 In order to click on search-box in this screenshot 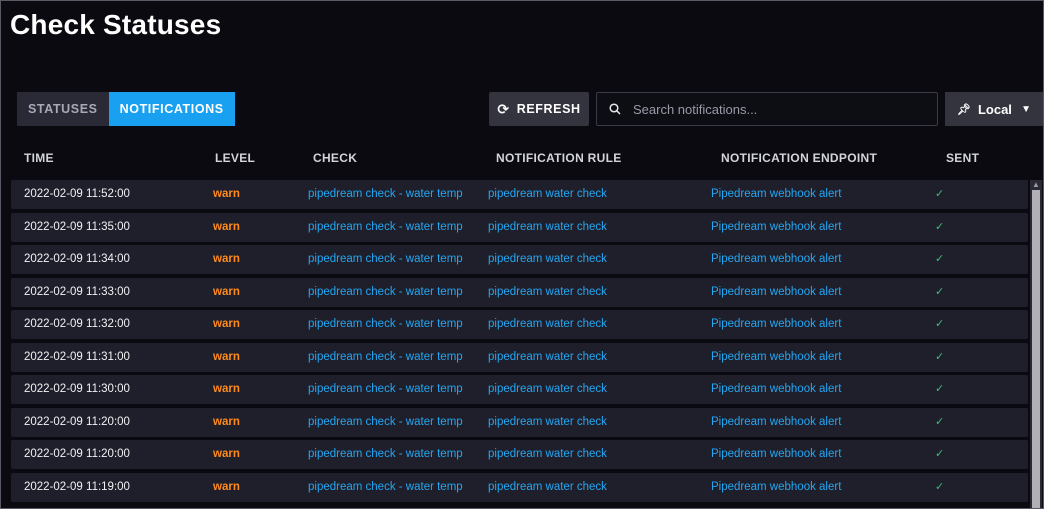, I will do `click(767, 109)`.